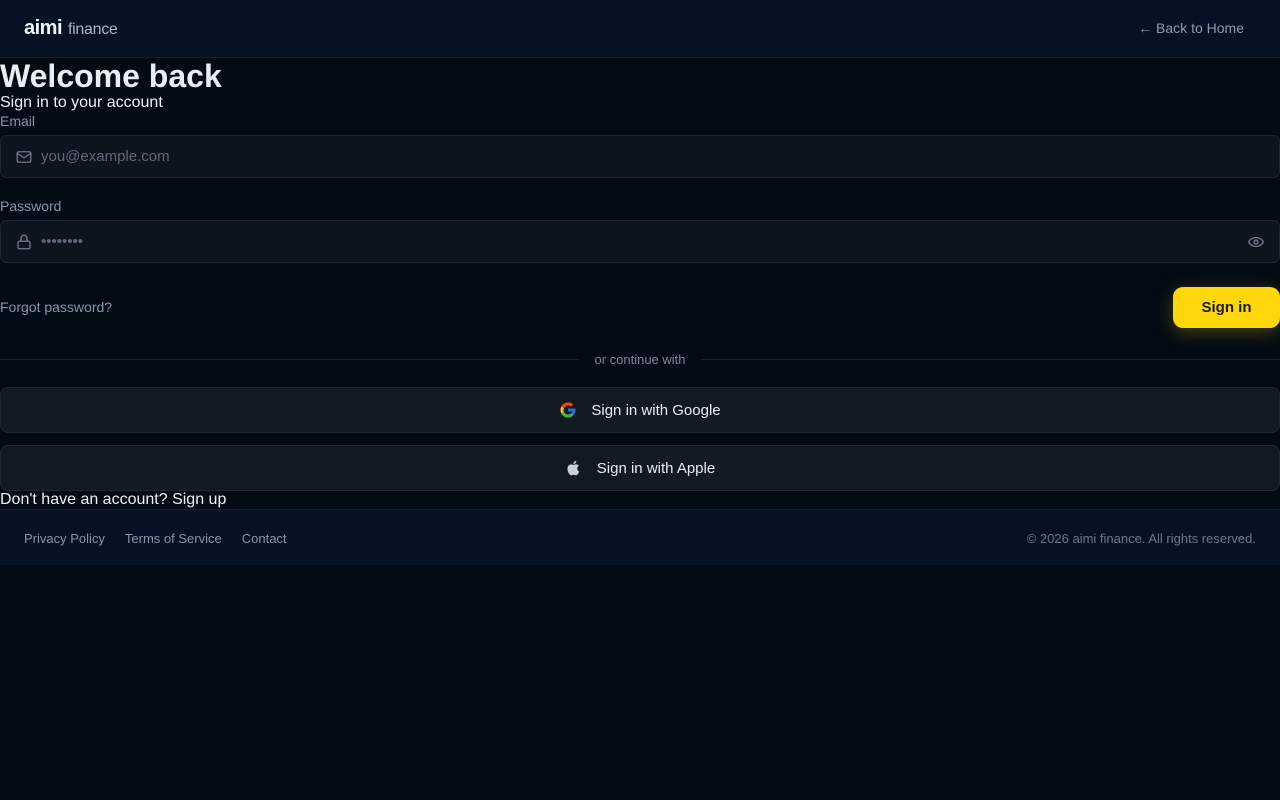  Describe the element at coordinates (1226, 307) in the screenshot. I see `sign-in-button: Sign in` at that location.